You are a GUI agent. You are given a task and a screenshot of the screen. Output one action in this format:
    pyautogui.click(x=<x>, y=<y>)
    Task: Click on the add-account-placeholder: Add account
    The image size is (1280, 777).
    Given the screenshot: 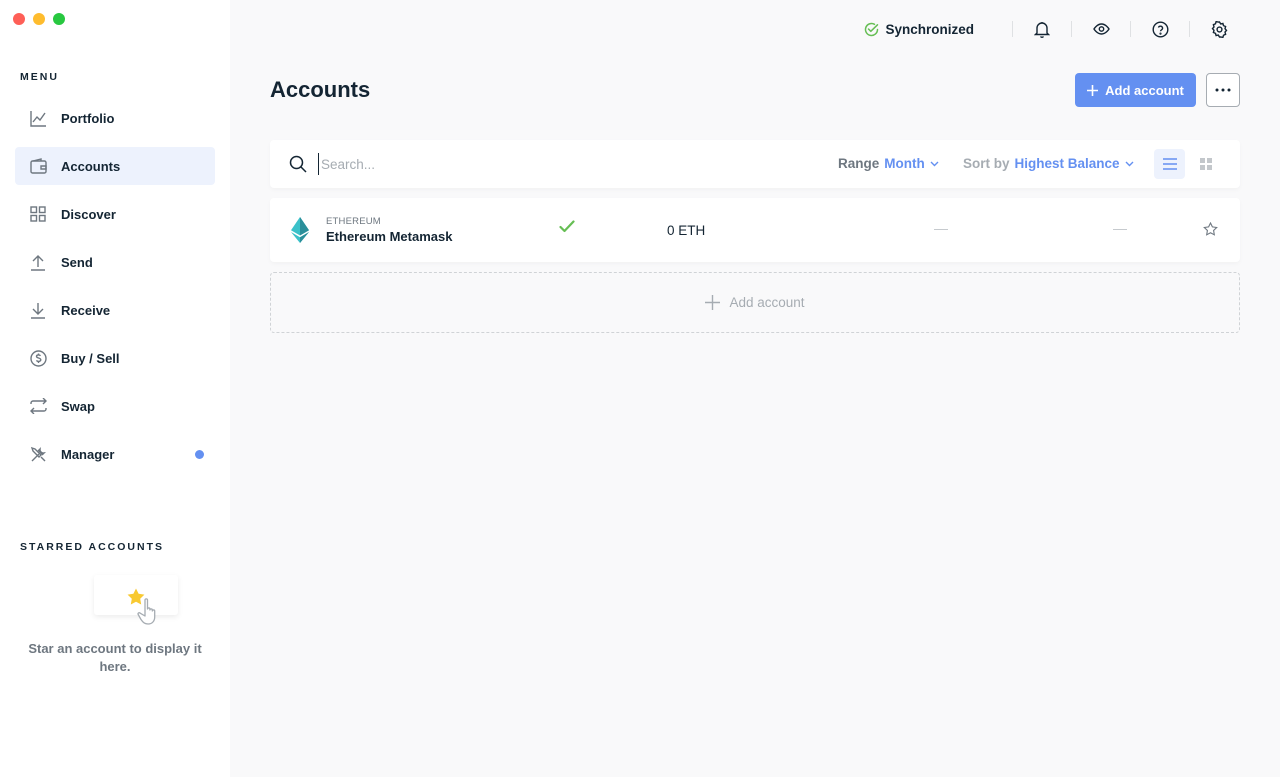 What is the action you would take?
    pyautogui.click(x=755, y=302)
    